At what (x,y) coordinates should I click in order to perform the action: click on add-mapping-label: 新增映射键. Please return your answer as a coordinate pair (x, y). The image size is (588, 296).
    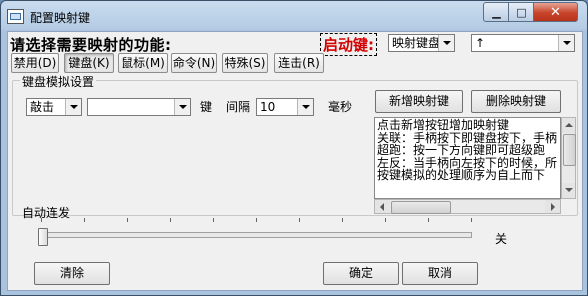
    Looking at the image, I should click on (418, 101).